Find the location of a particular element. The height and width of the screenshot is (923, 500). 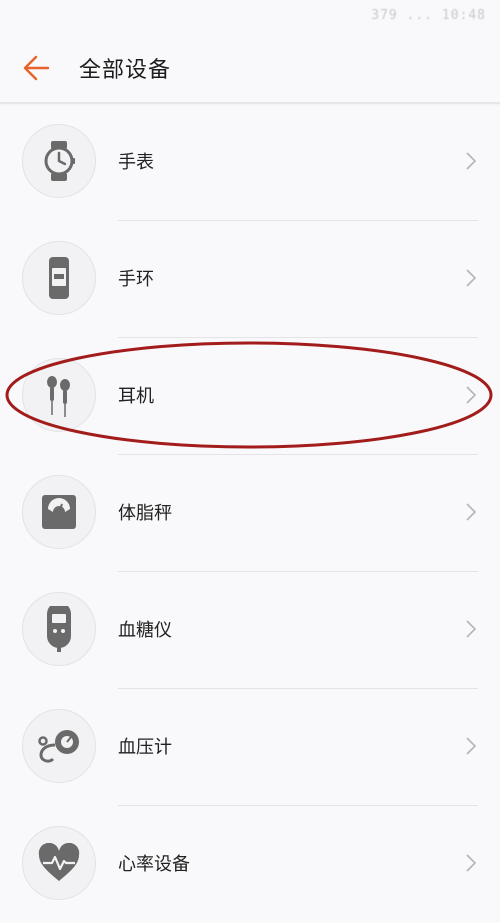

back-button is located at coordinates (38, 68).